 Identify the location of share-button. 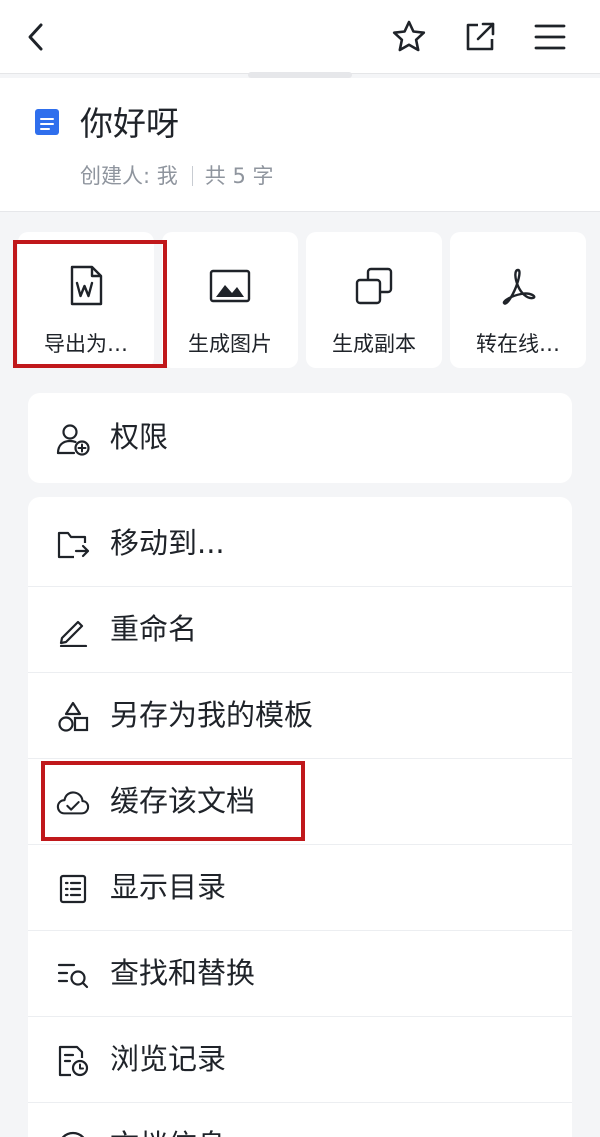
(480, 37).